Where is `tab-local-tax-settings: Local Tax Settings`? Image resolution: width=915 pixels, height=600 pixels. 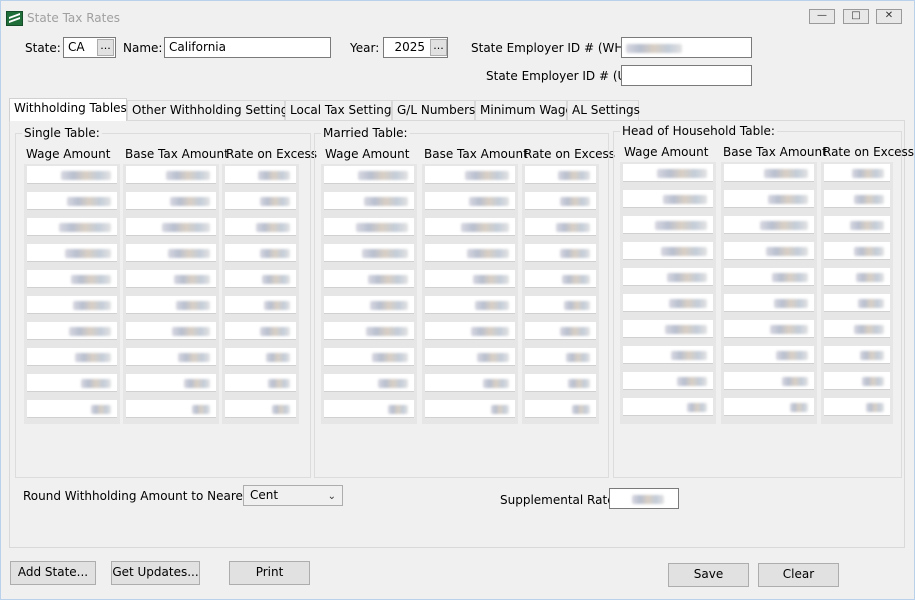
tab-local-tax-settings: Local Tax Settings is located at coordinates (341, 110).